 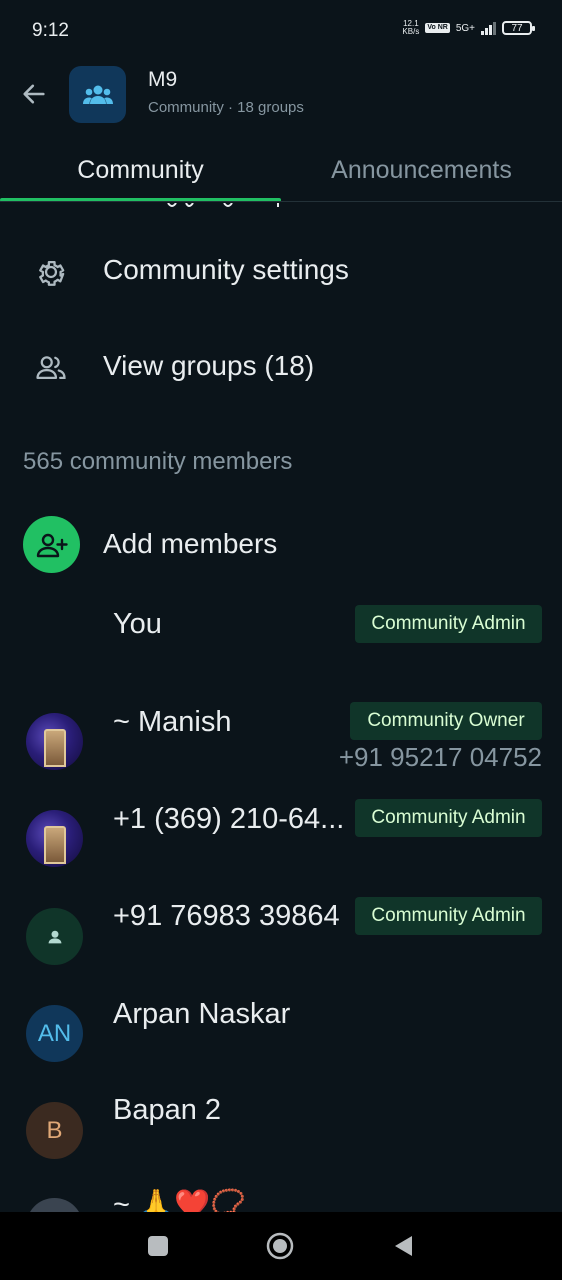 I want to click on net-speed: 12.1 KB/s, so click(x=411, y=27).